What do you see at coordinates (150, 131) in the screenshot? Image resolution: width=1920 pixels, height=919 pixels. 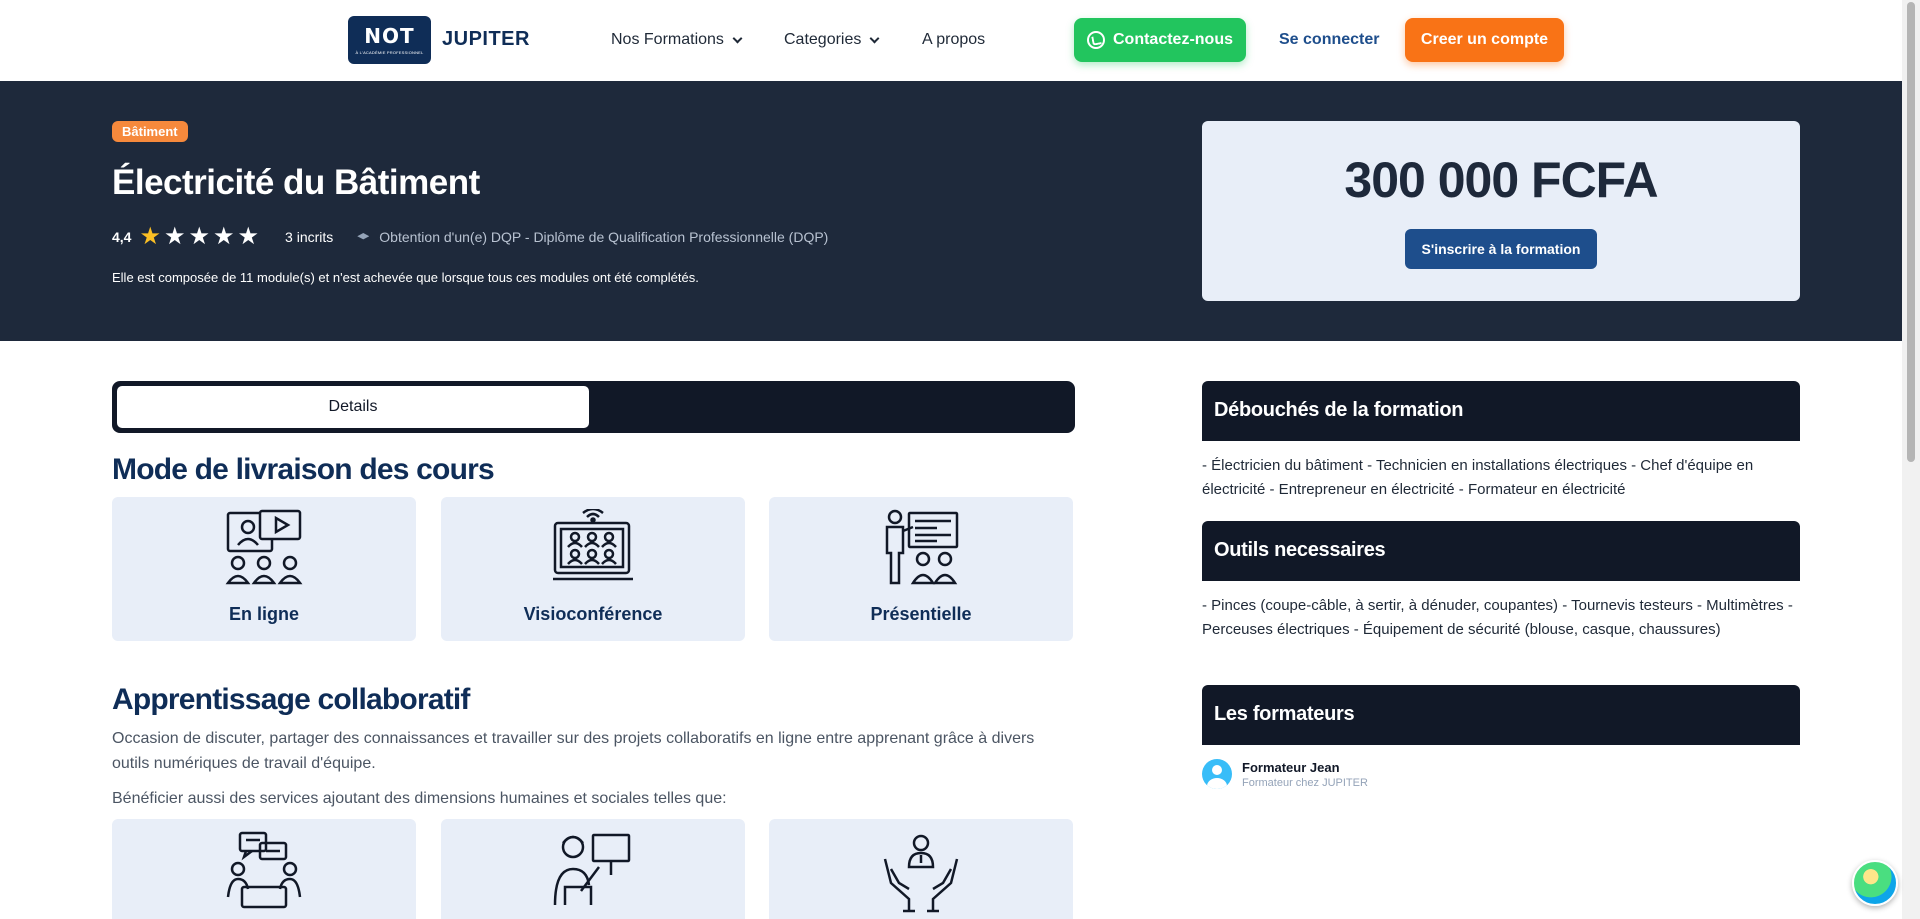 I see `category-badge: Bâtiment` at bounding box center [150, 131].